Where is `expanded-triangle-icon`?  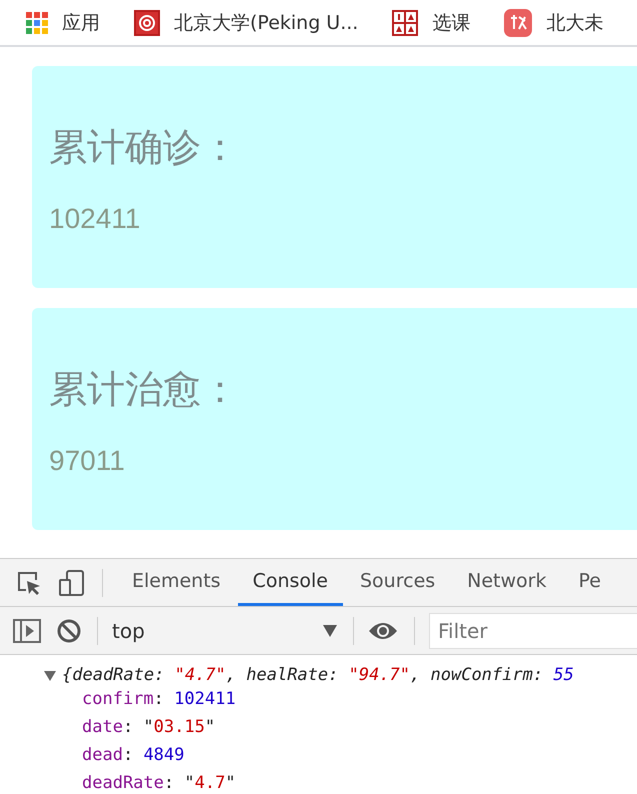
expanded-triangle-icon is located at coordinates (50, 675).